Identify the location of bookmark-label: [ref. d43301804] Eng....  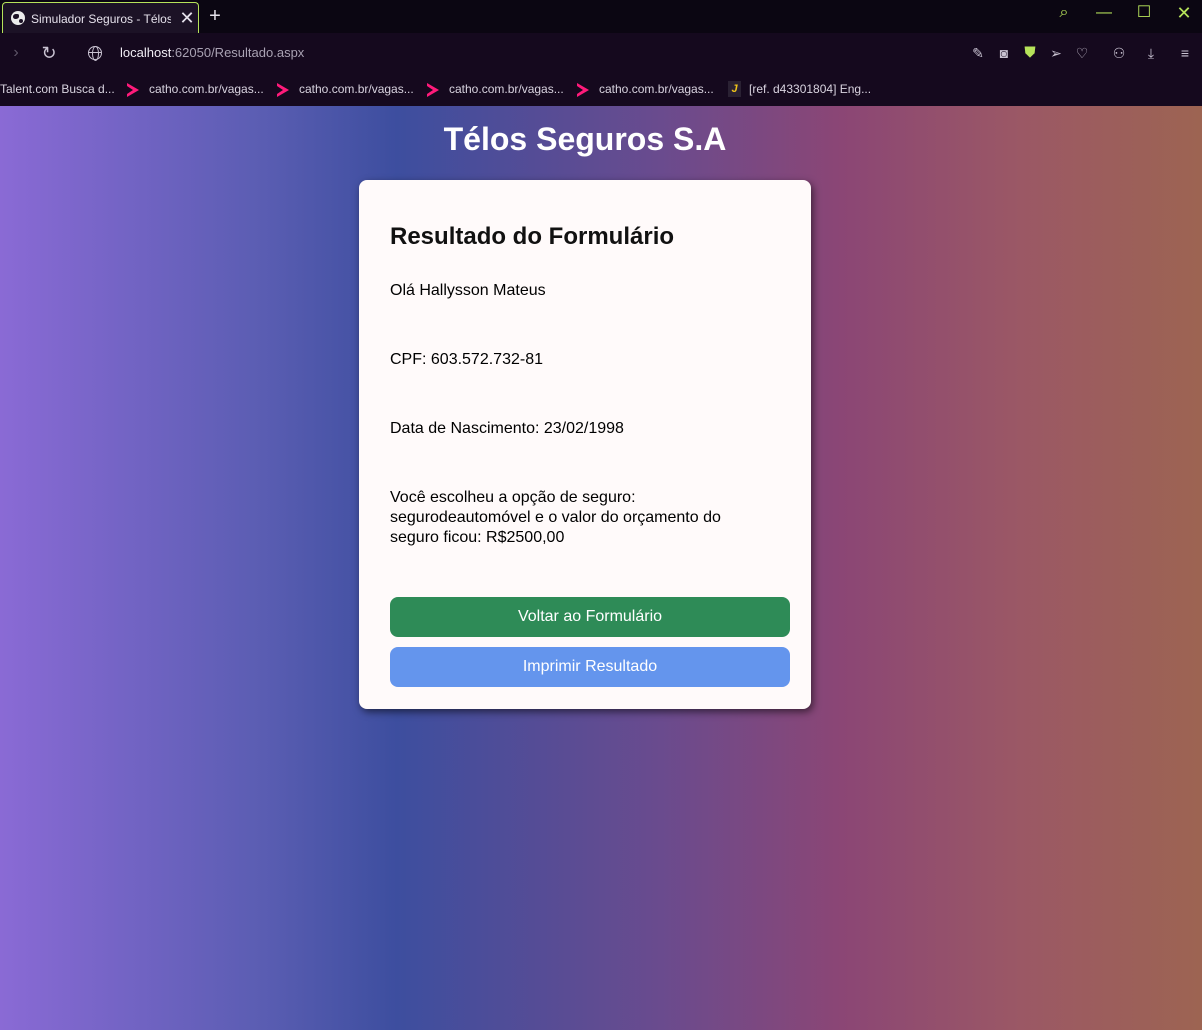
(810, 89).